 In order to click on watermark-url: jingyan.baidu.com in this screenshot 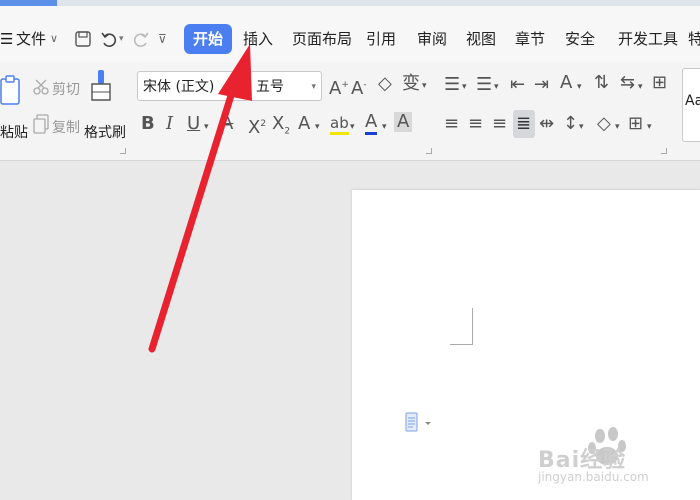, I will do `click(593, 477)`.